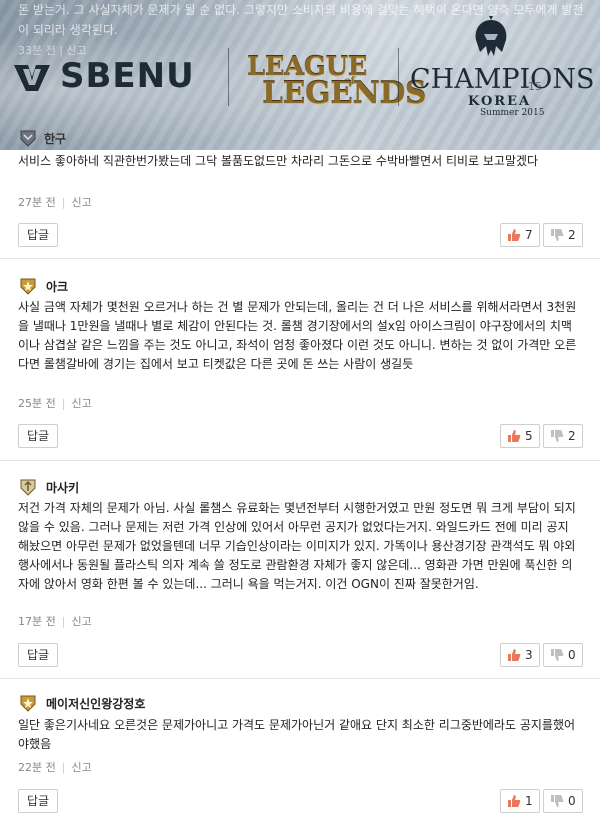 Image resolution: width=600 pixels, height=820 pixels. What do you see at coordinates (127, 76) in the screenshot?
I see `sbenu-wordmark: SBENU` at bounding box center [127, 76].